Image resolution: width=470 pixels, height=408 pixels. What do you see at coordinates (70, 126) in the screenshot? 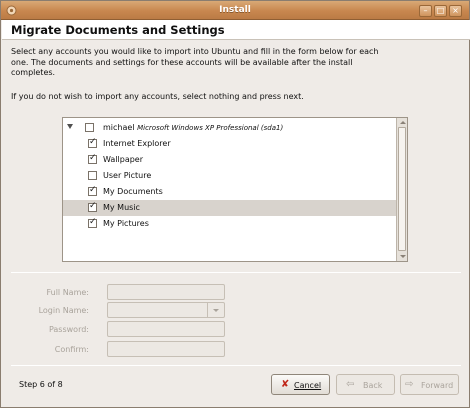
I see `expander-triangle-icon` at bounding box center [70, 126].